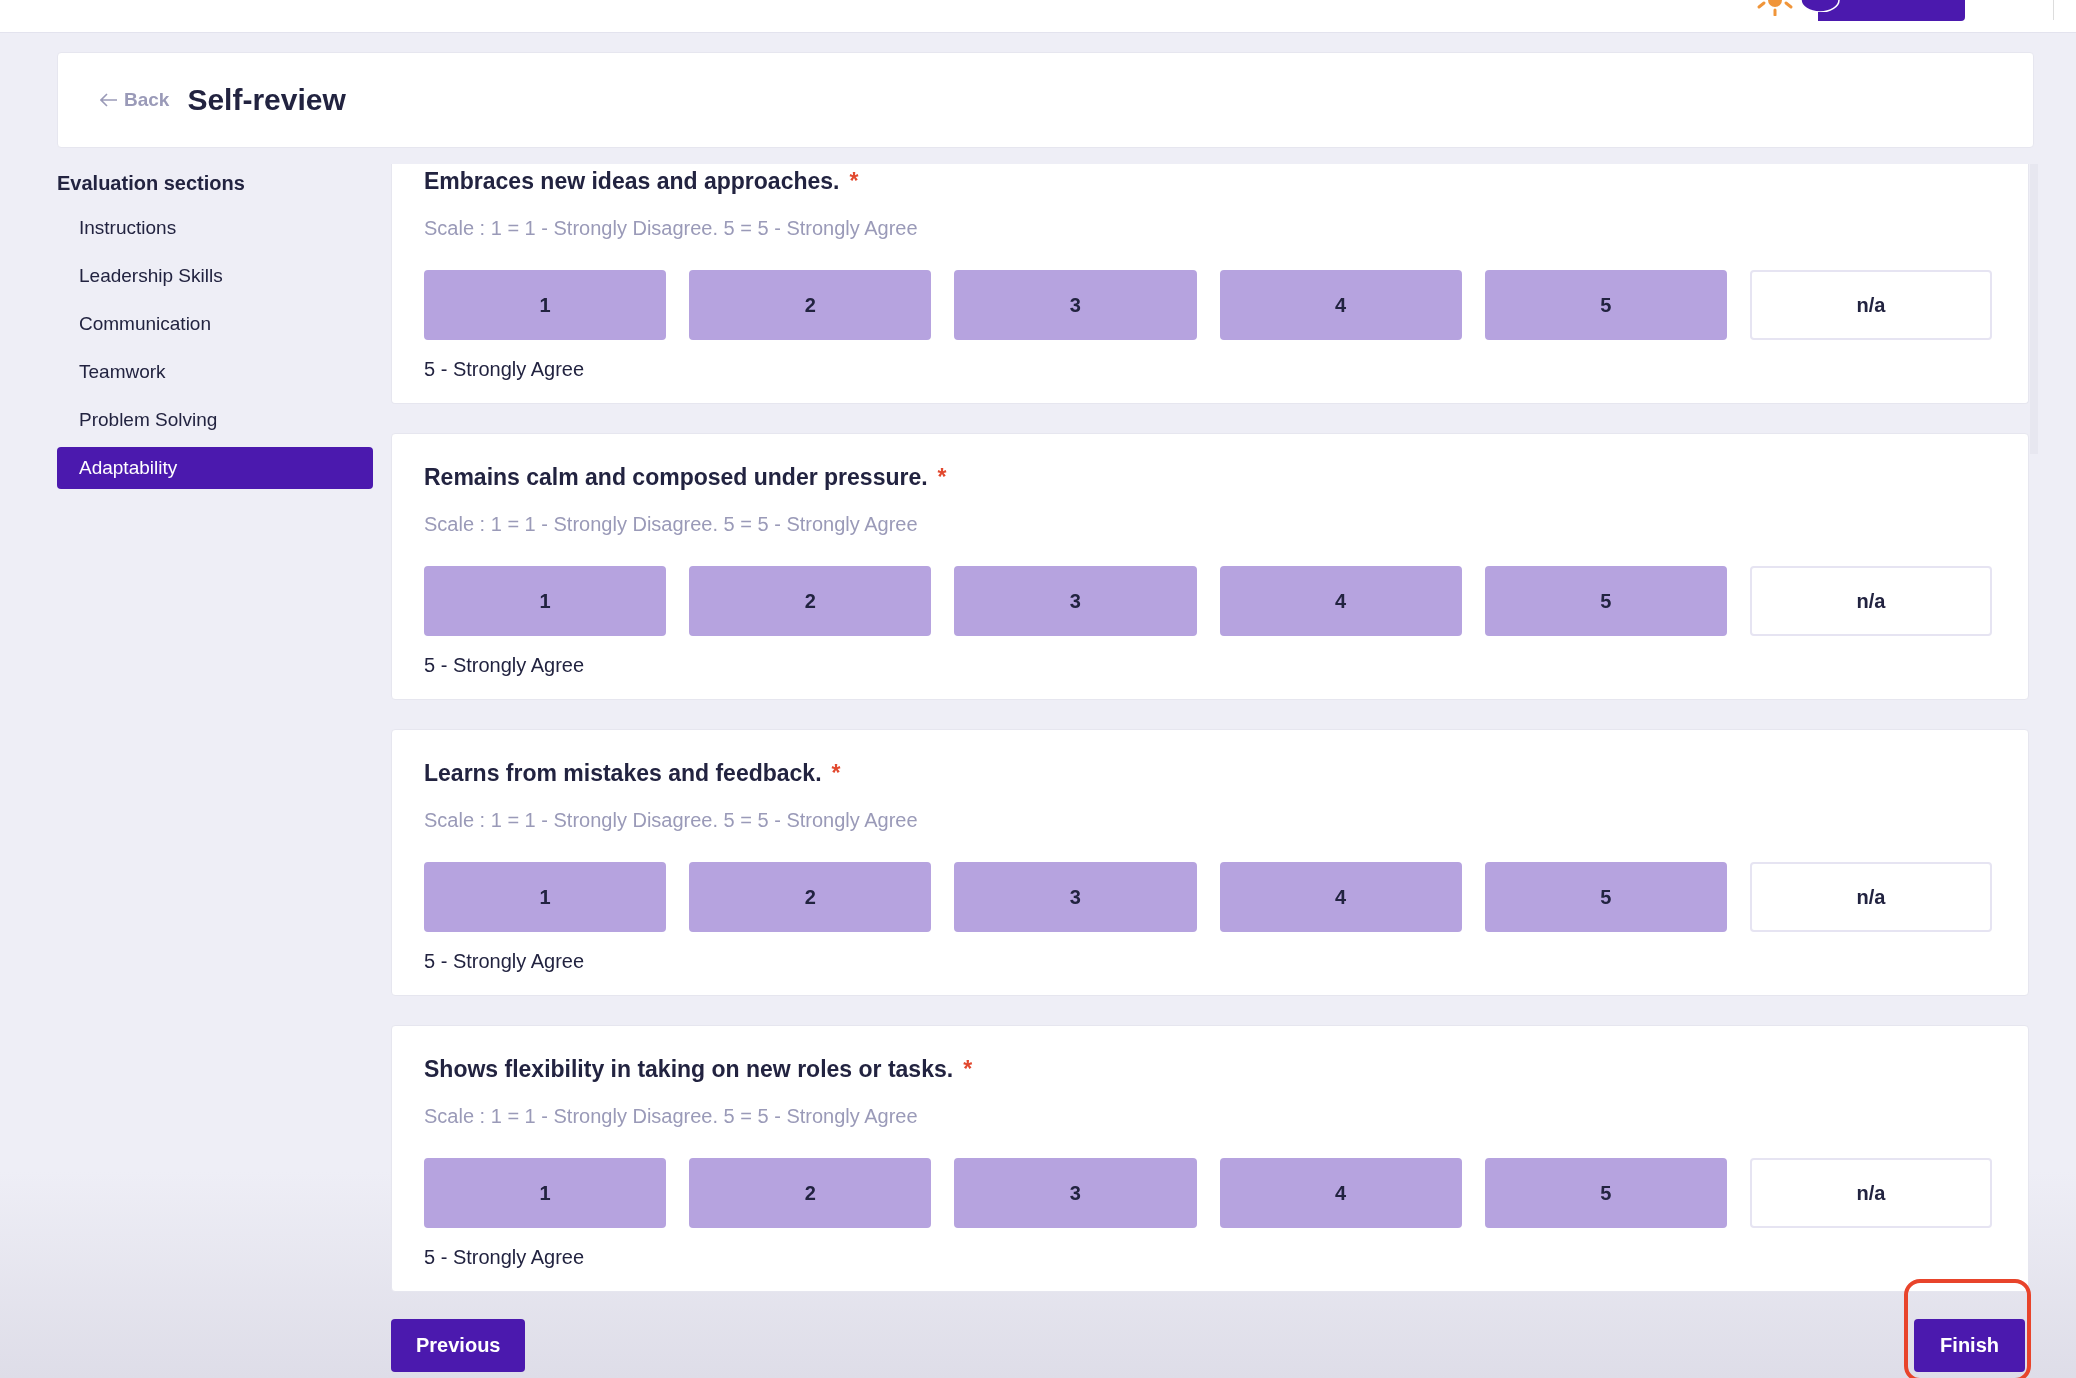  Describe the element at coordinates (215, 372) in the screenshot. I see `sidebar-item: Teamwork` at that location.